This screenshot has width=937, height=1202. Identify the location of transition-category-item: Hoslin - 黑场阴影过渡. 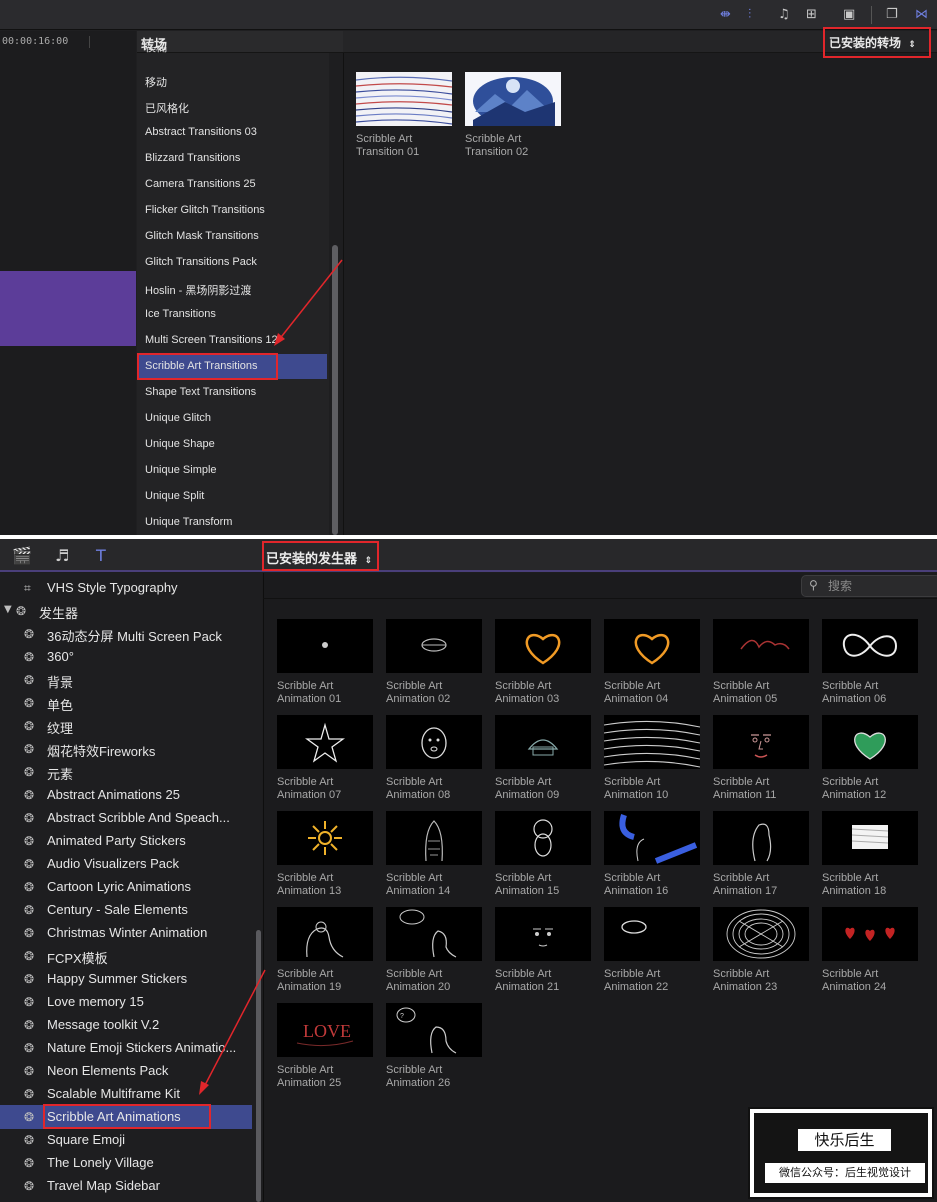
(198, 290).